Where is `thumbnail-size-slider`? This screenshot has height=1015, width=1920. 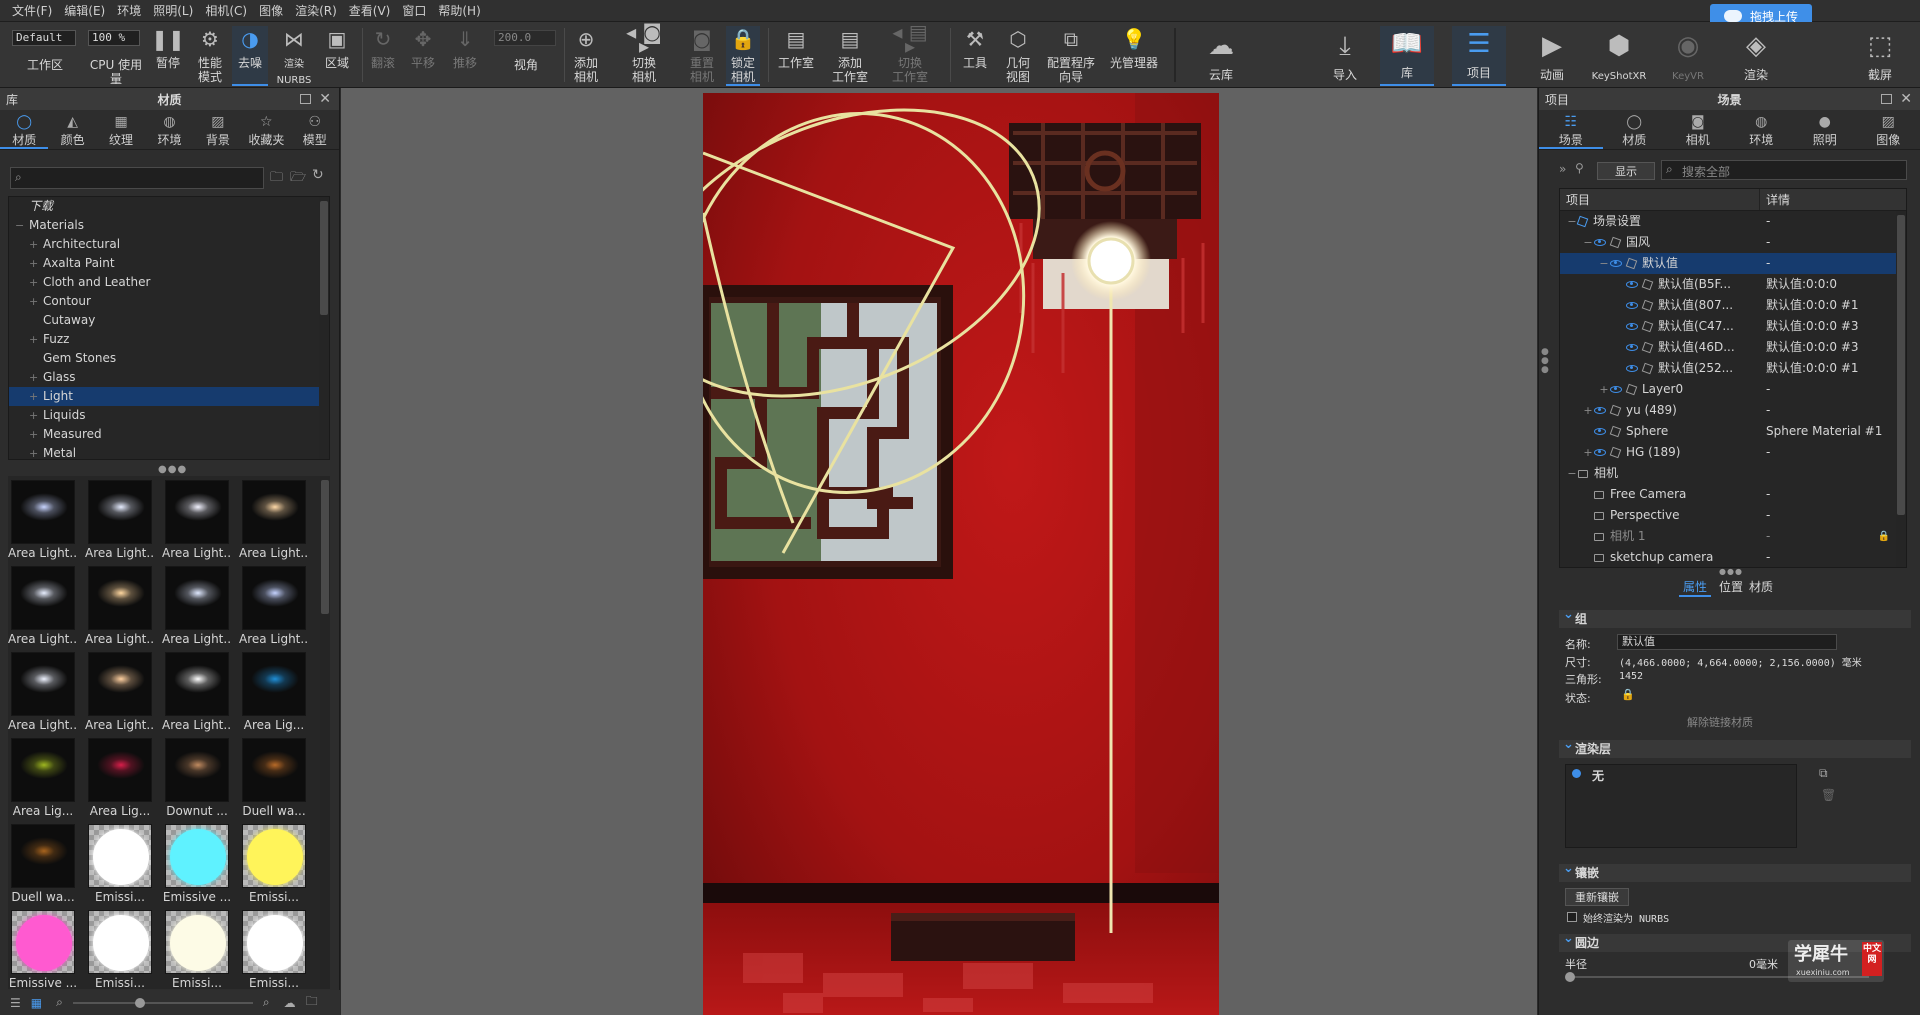
thumbnail-size-slider is located at coordinates (162, 1002).